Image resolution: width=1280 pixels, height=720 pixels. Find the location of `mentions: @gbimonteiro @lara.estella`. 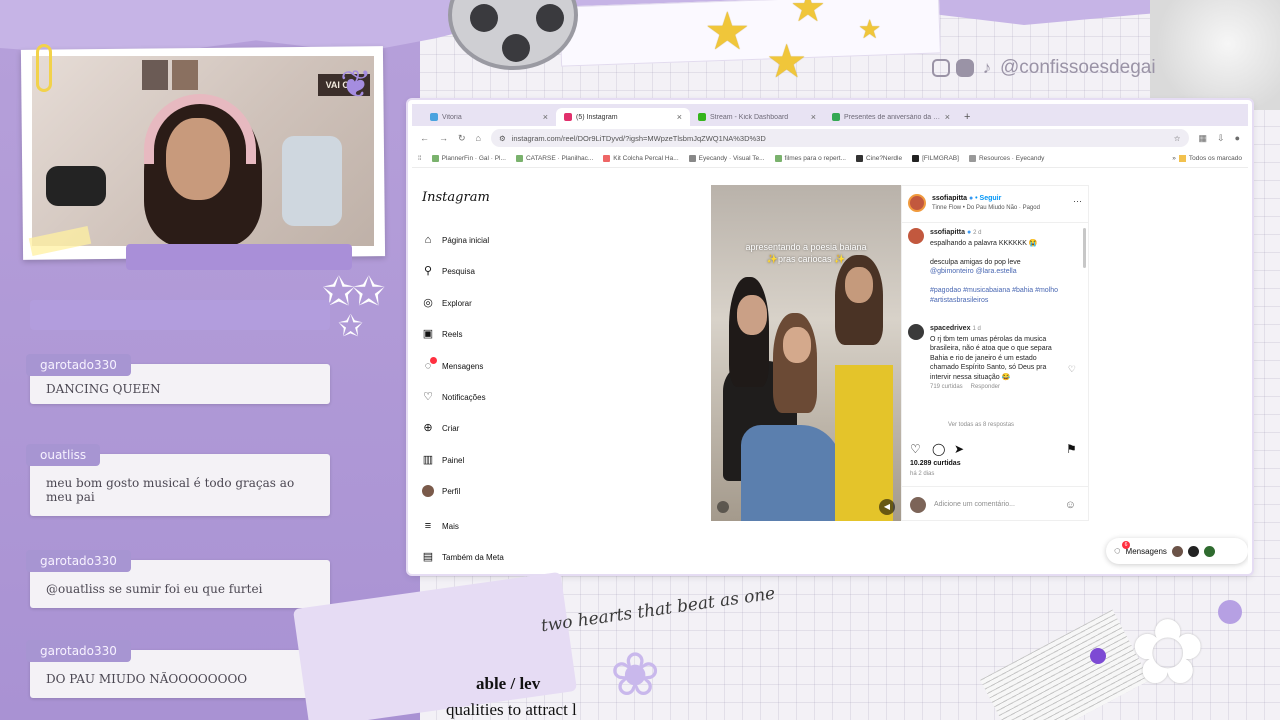

mentions: @gbimonteiro @lara.estella is located at coordinates (973, 271).